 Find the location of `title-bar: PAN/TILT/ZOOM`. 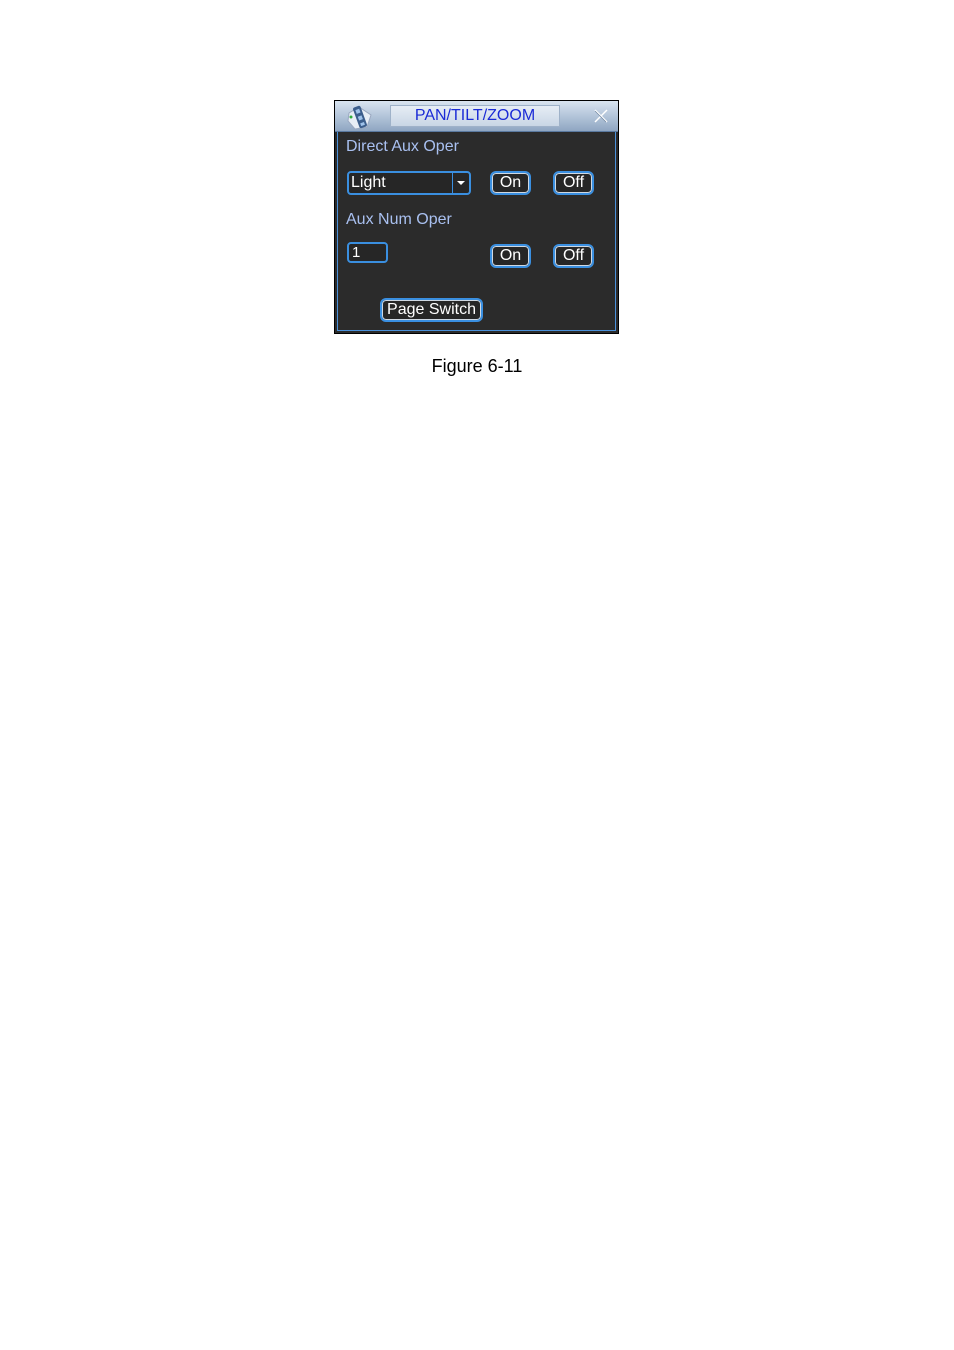

title-bar: PAN/TILT/ZOOM is located at coordinates (476, 116).